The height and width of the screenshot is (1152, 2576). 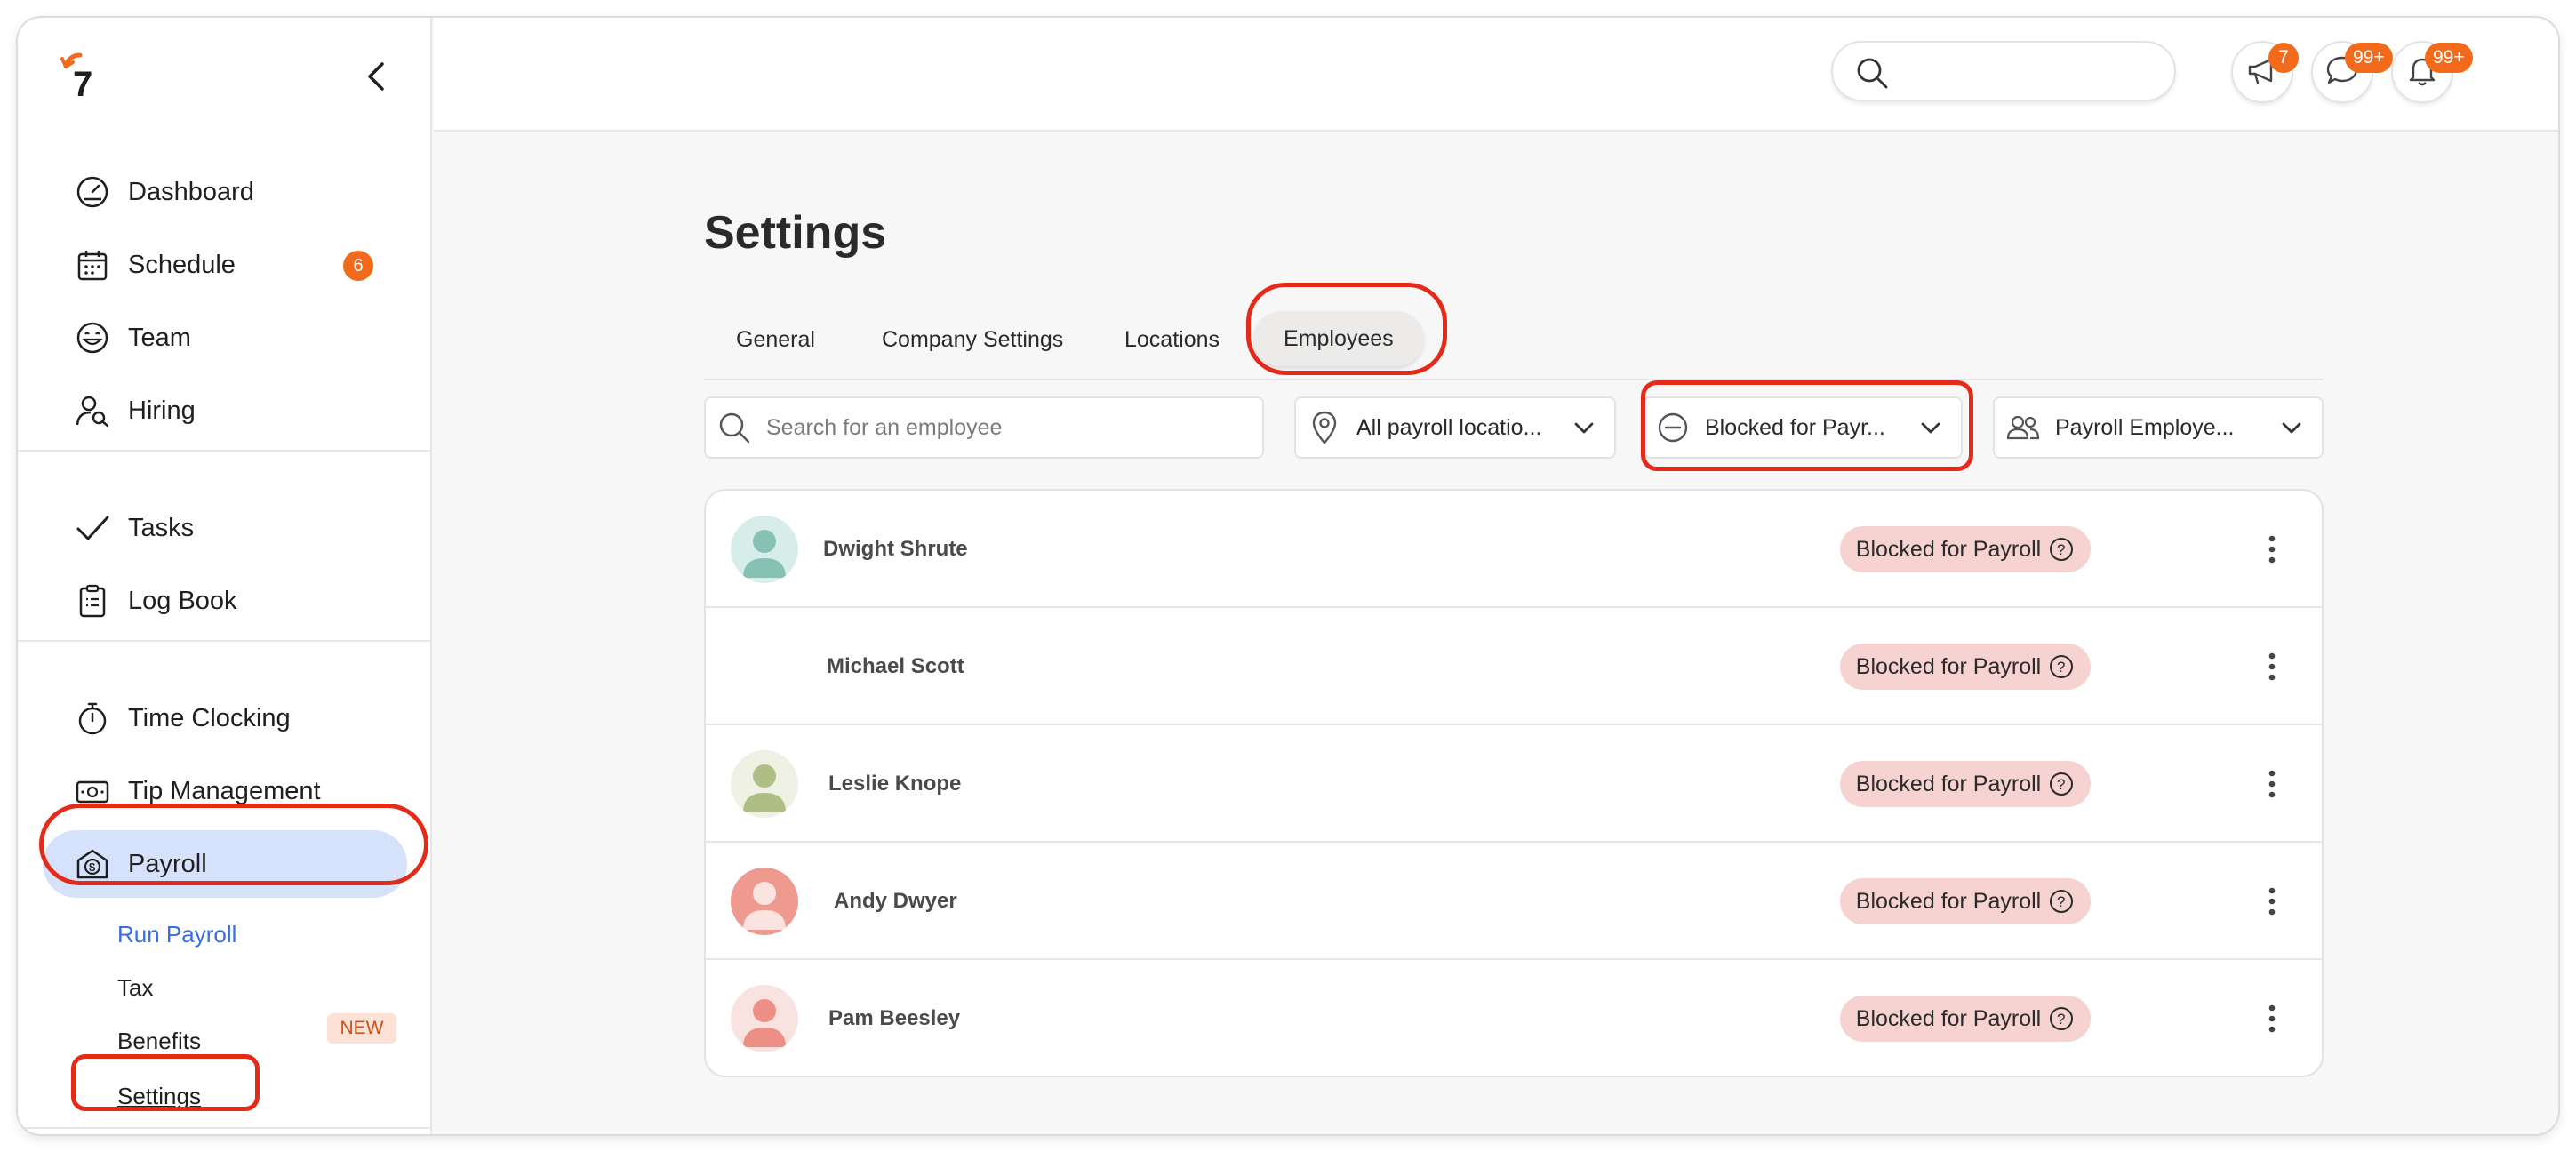 I want to click on nav-label: Team, so click(x=159, y=337).